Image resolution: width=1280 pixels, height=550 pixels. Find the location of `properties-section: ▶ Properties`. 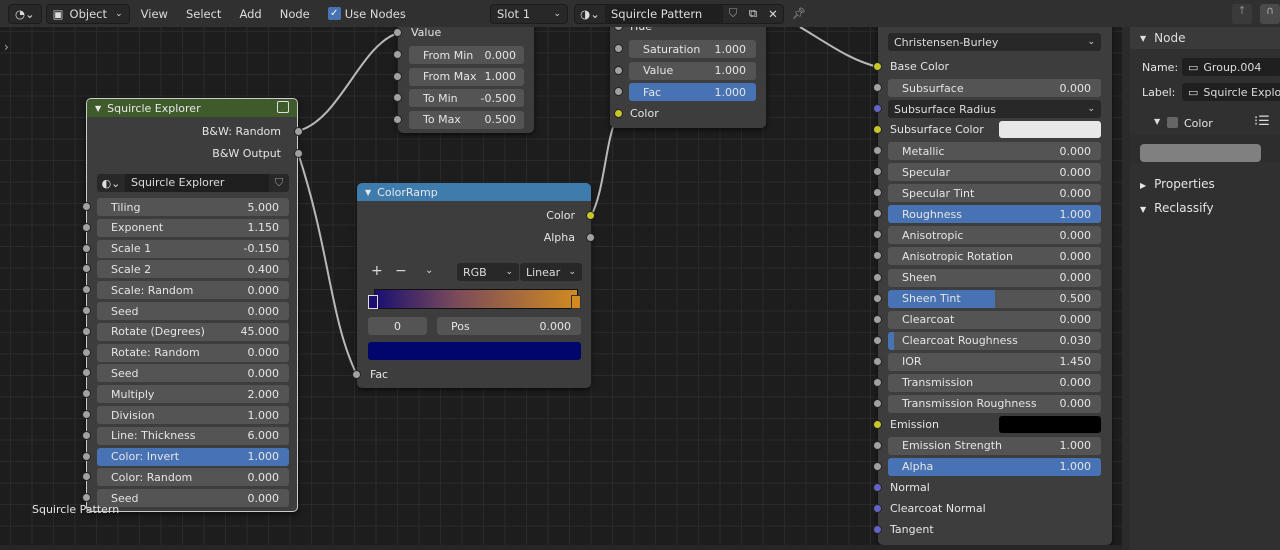

properties-section: ▶ Properties is located at coordinates (1177, 184).